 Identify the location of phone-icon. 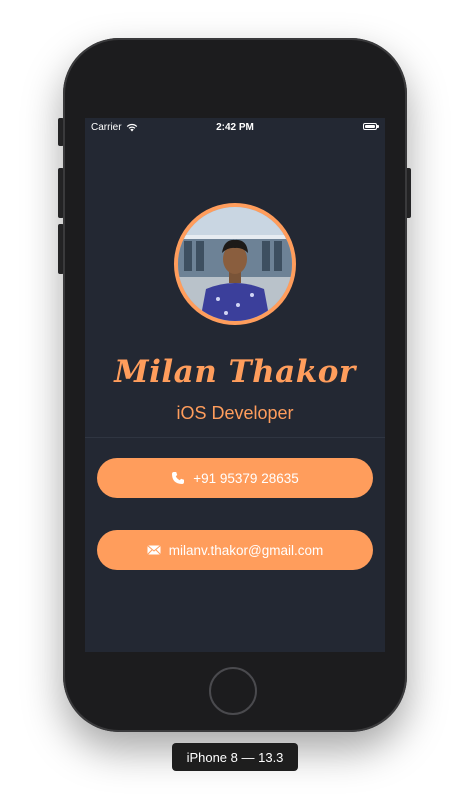
(178, 478).